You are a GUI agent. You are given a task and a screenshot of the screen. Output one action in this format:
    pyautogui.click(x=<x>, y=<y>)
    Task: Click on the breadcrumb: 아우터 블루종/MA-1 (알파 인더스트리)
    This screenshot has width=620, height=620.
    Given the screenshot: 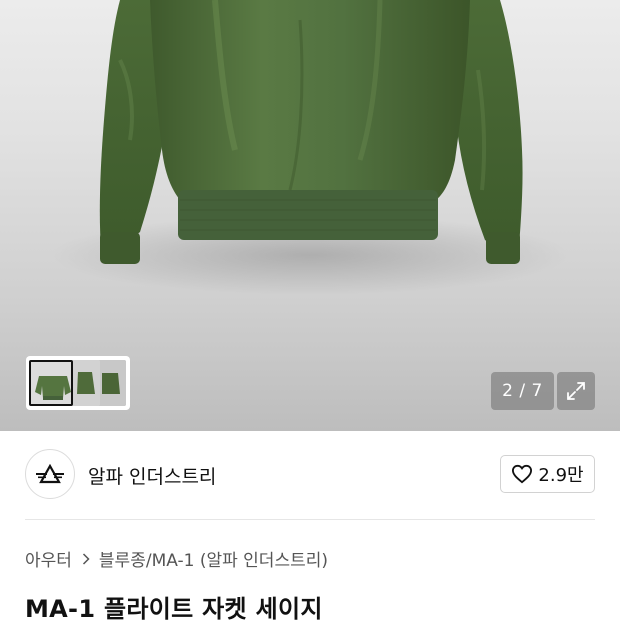 What is the action you would take?
    pyautogui.click(x=176, y=558)
    